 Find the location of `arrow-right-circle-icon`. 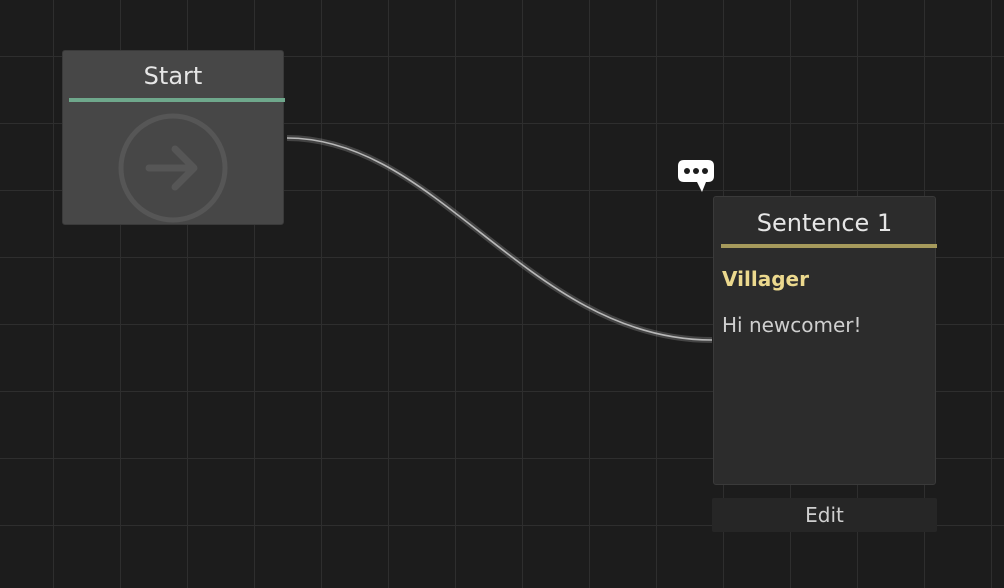

arrow-right-circle-icon is located at coordinates (173, 168).